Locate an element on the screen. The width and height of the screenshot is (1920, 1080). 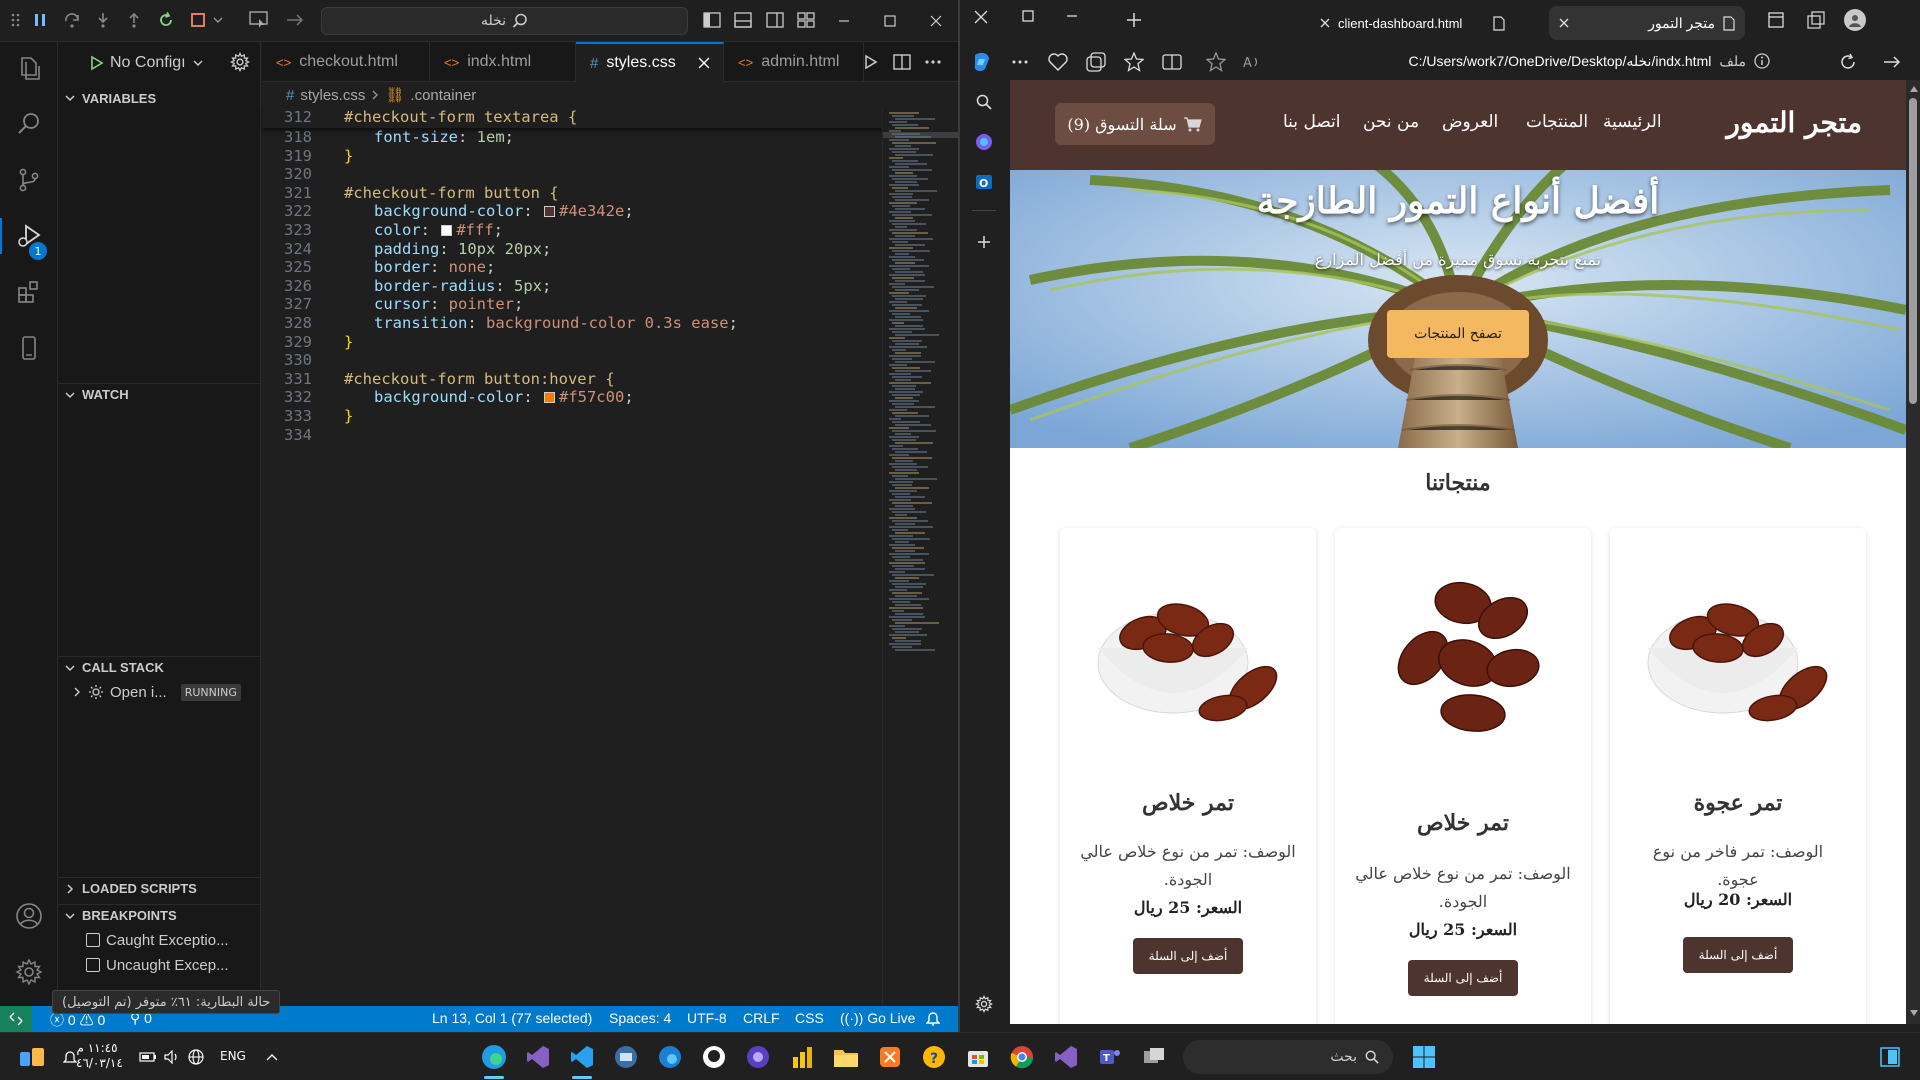
task-view-icon is located at coordinates (1154, 1057).